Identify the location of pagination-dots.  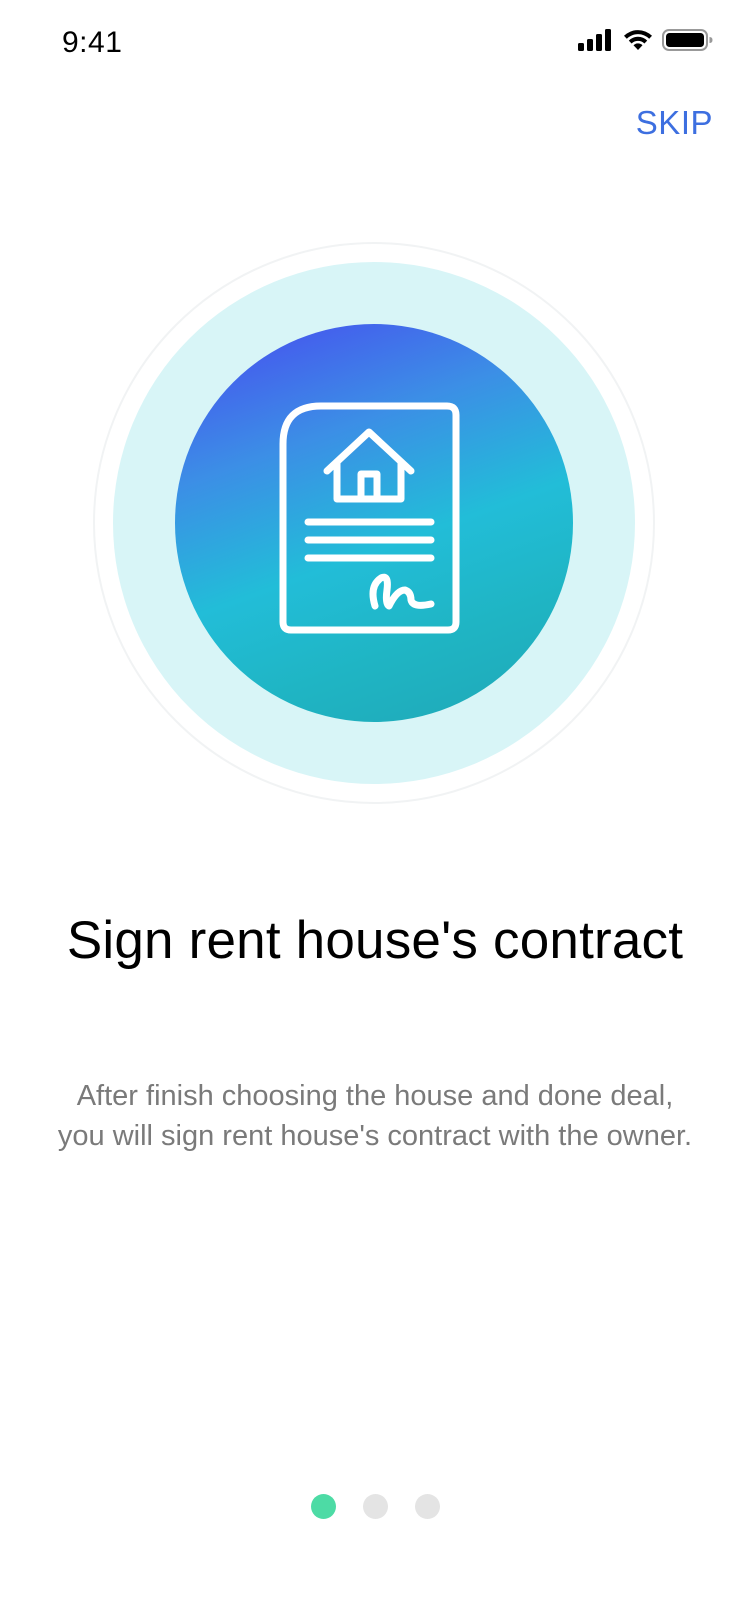
(375, 1506).